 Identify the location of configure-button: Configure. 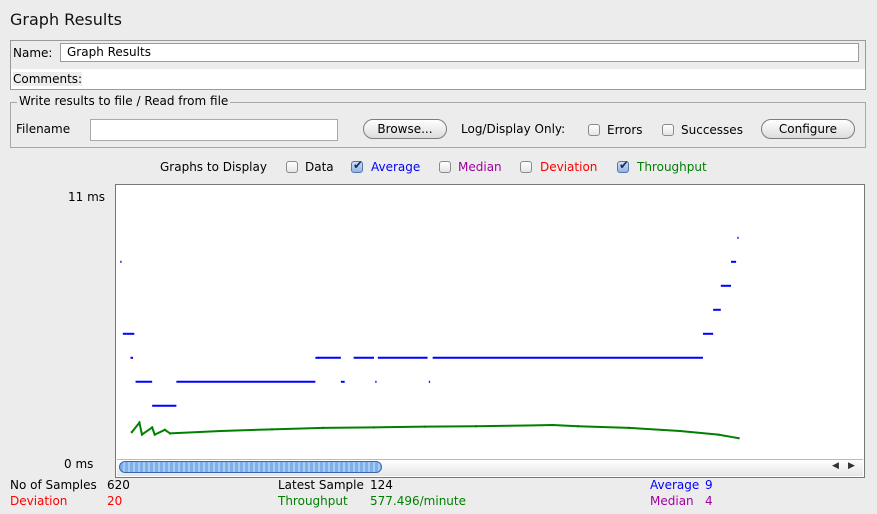
(808, 129).